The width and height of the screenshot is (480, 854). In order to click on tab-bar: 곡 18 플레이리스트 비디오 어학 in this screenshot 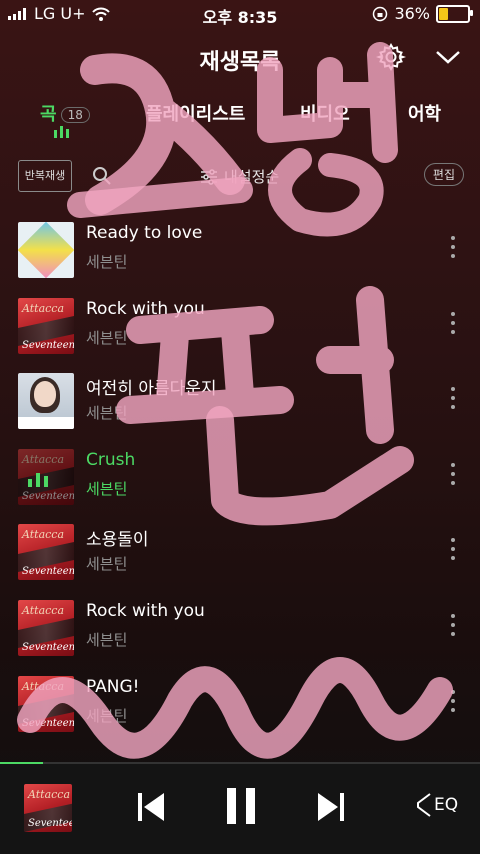, I will do `click(240, 116)`.